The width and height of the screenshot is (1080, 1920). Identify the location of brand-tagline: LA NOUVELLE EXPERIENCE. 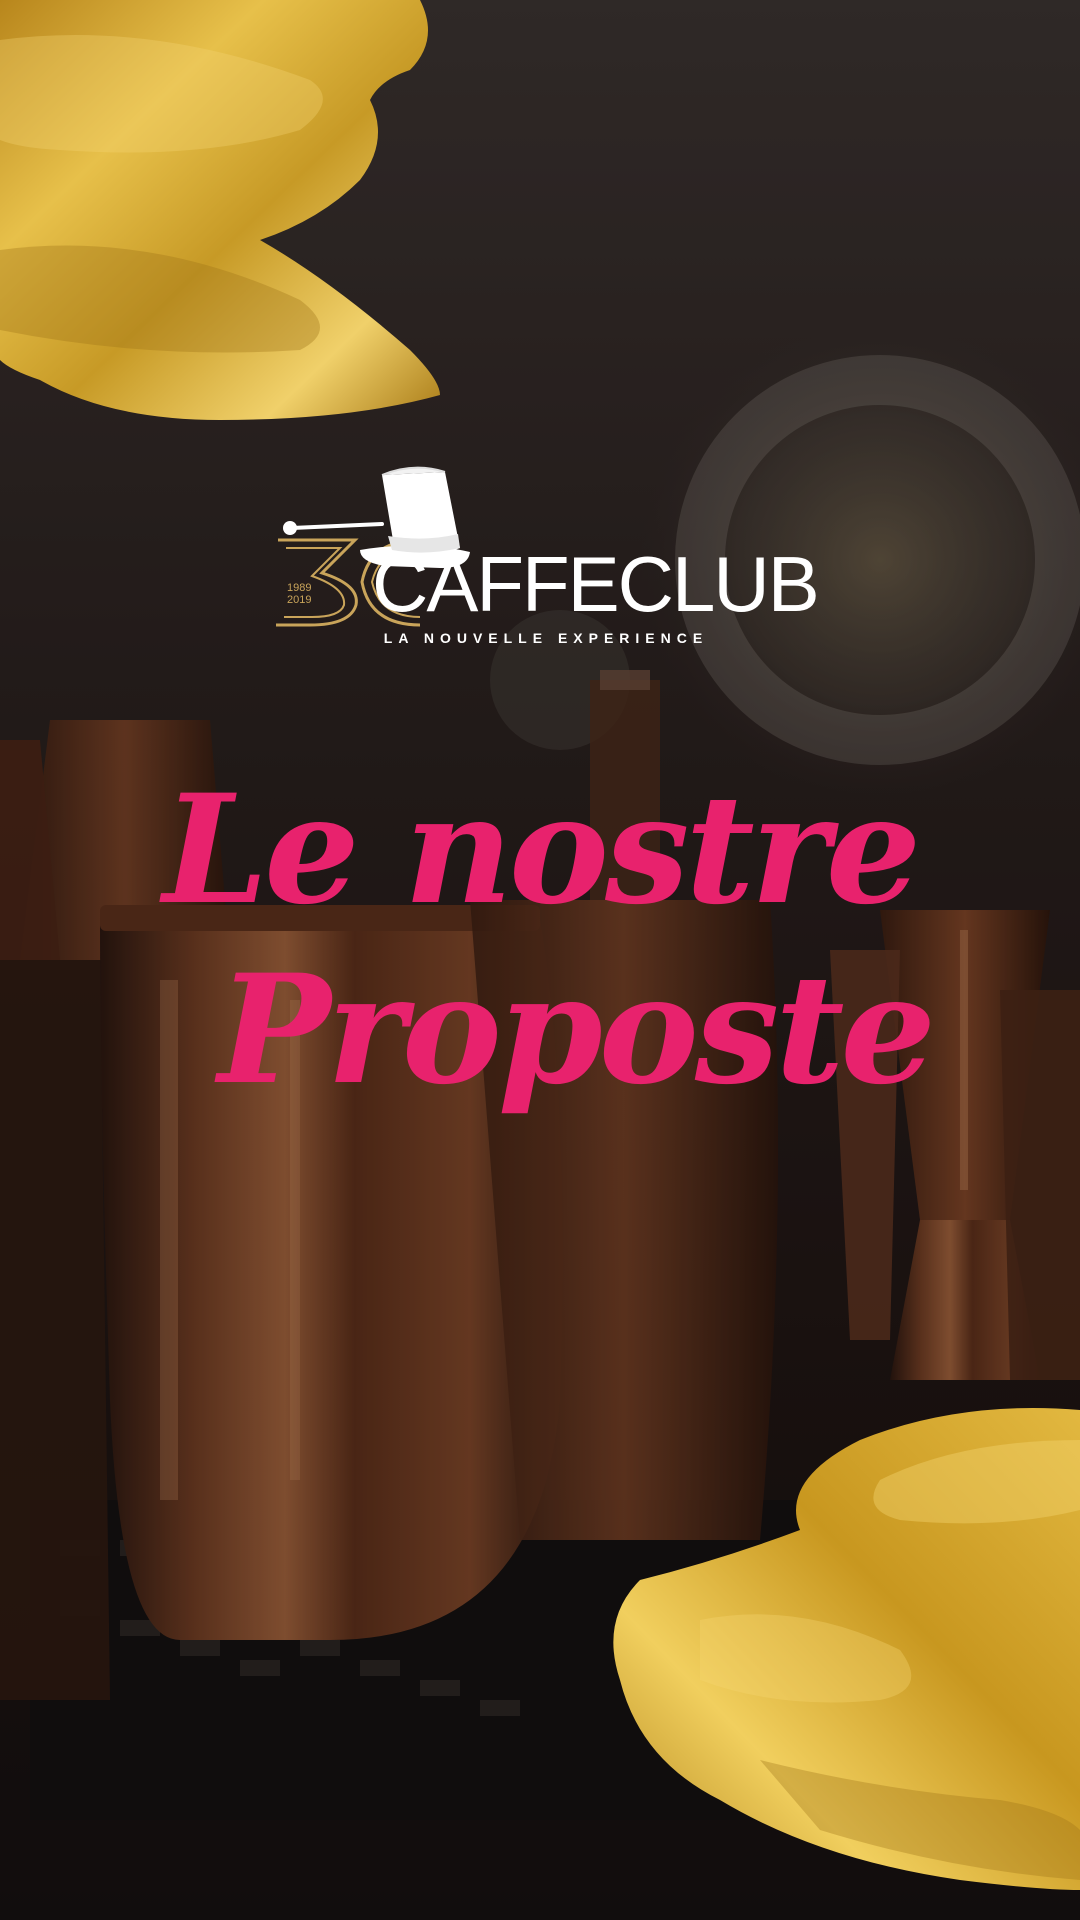
(546, 638).